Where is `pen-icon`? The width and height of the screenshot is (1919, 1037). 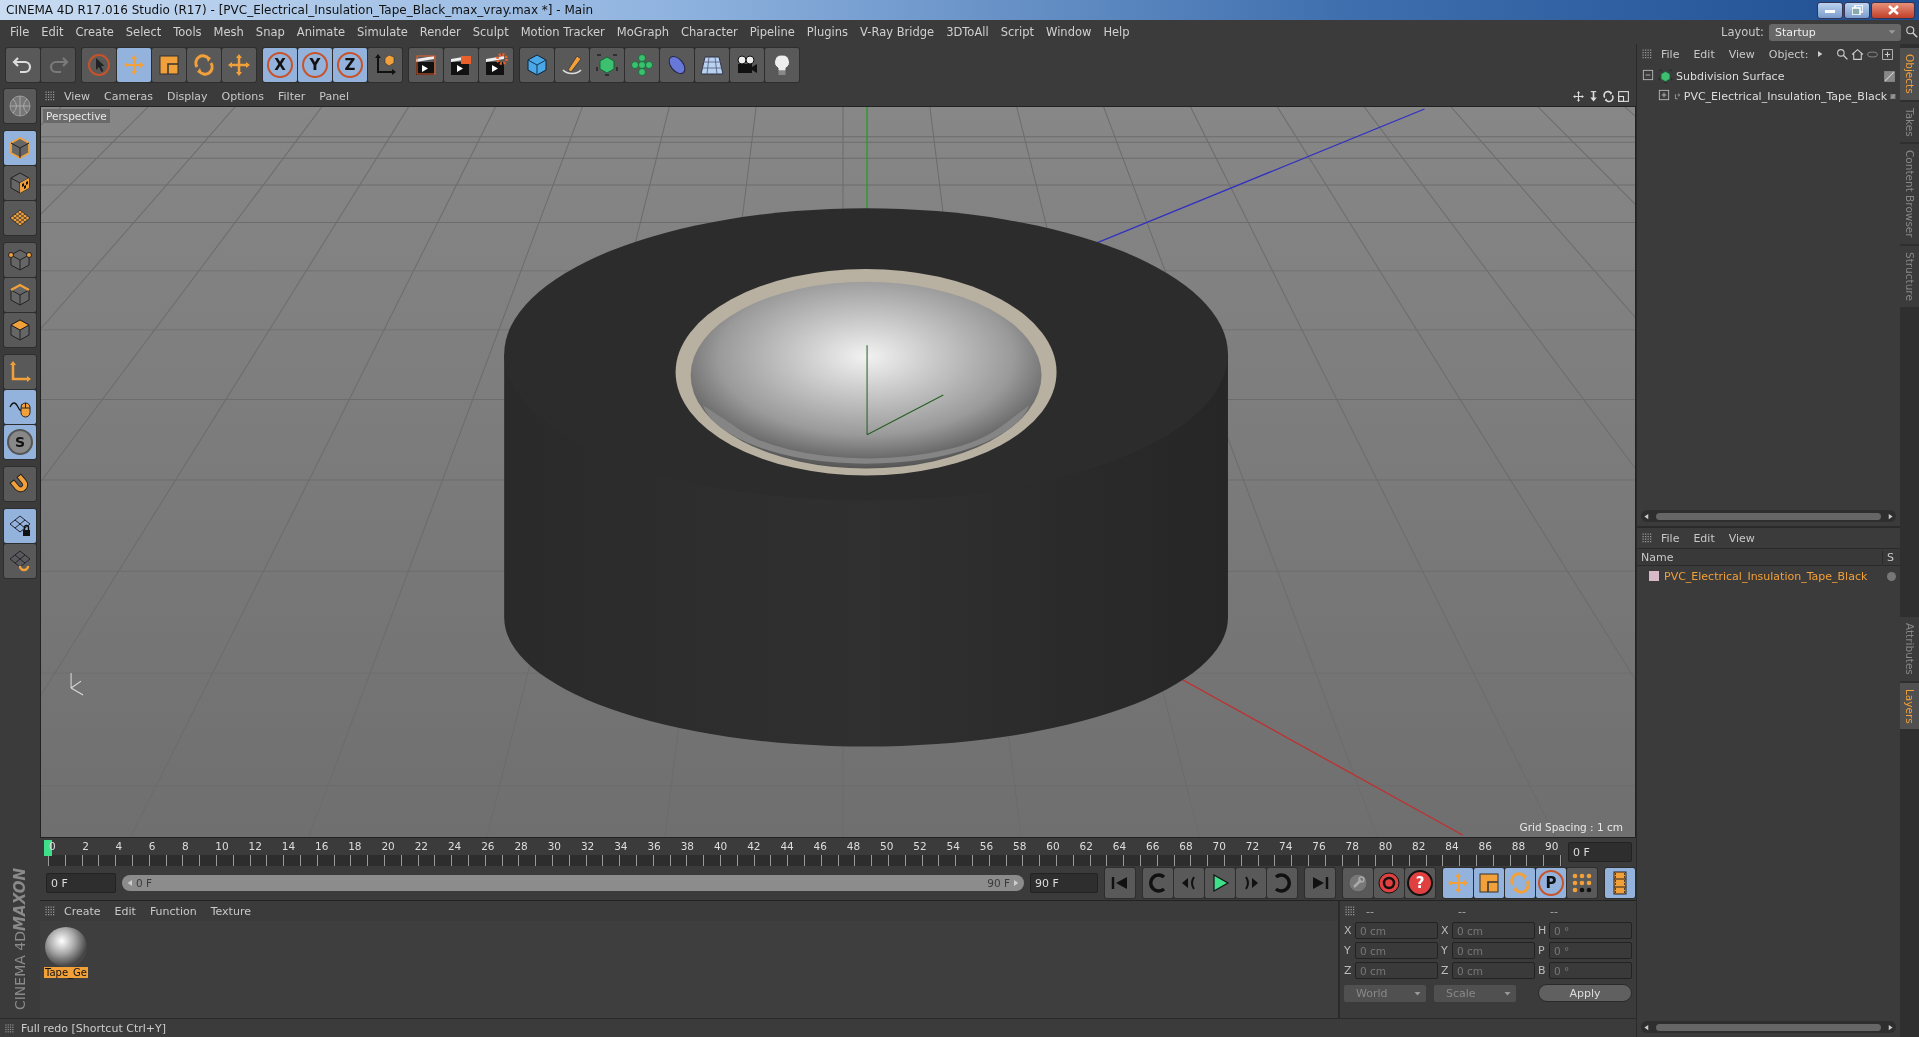
pen-icon is located at coordinates (572, 65).